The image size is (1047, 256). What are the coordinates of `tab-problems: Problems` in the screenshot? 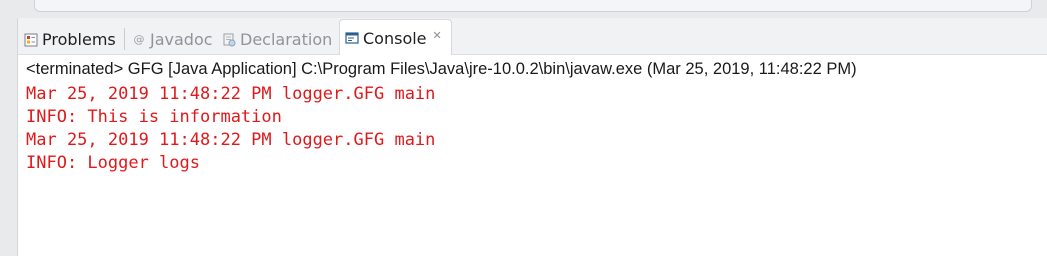 It's located at (70, 39).